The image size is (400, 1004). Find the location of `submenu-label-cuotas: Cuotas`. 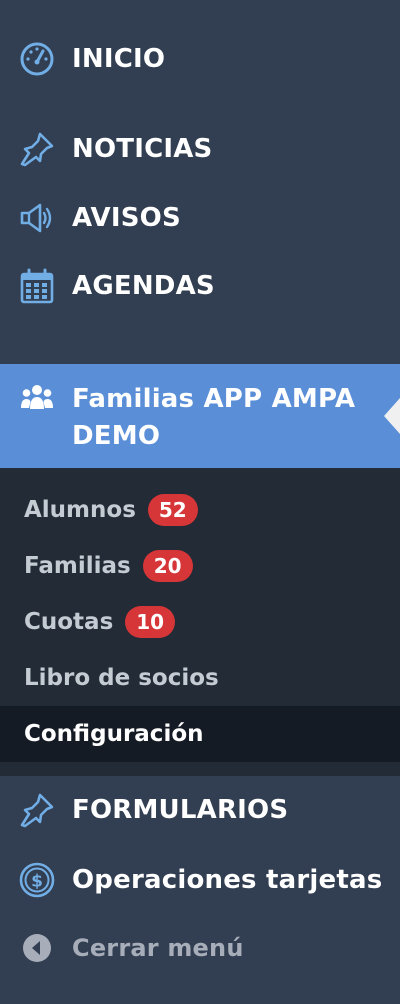

submenu-label-cuotas: Cuotas is located at coordinates (69, 622).